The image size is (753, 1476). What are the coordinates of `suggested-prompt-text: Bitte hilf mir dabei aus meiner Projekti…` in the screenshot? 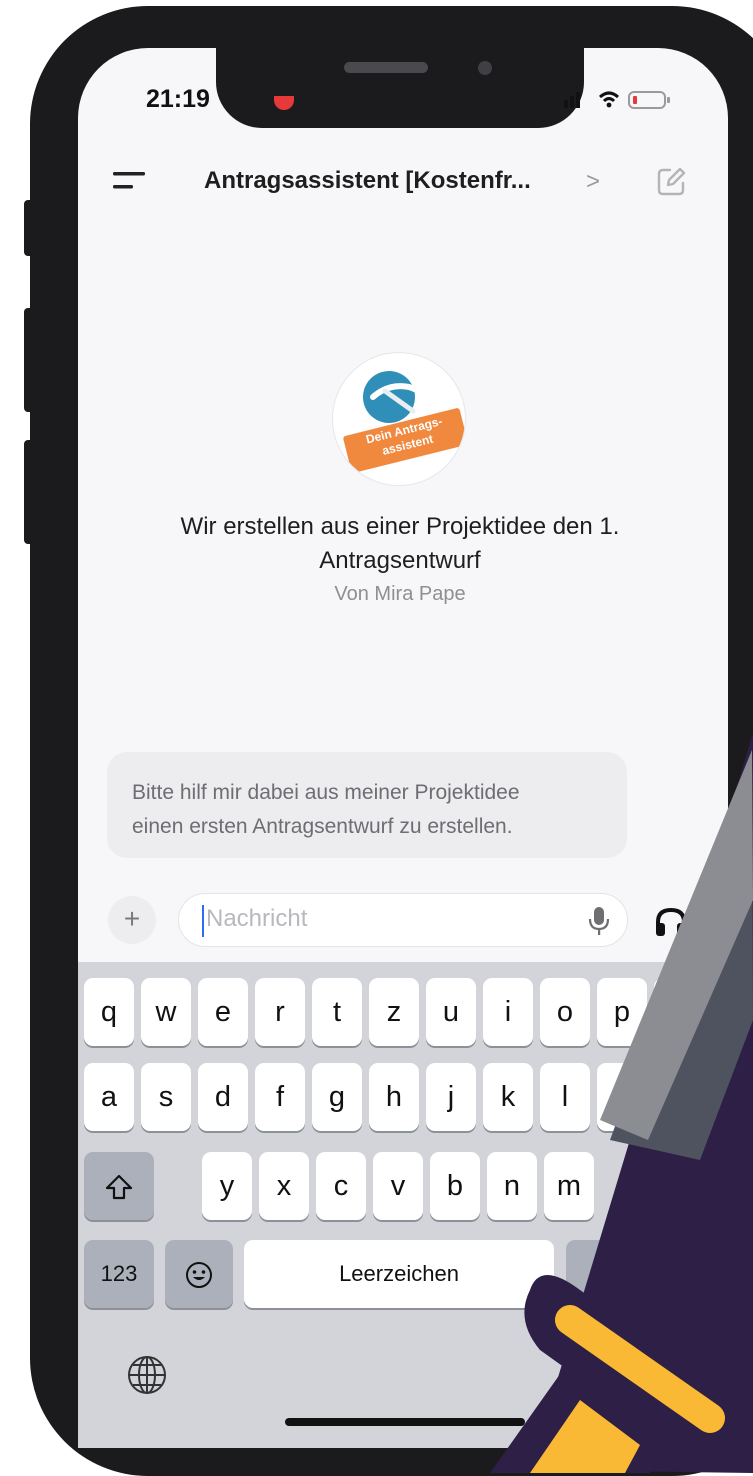 It's located at (372, 810).